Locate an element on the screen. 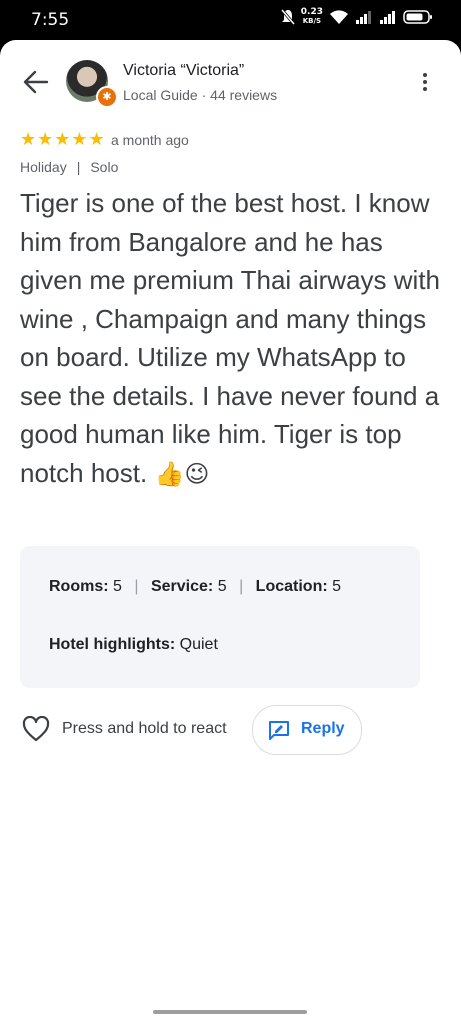 This screenshot has height=1024, width=461. hotel-highlights: Hotel highlights: Quiet is located at coordinates (133, 645).